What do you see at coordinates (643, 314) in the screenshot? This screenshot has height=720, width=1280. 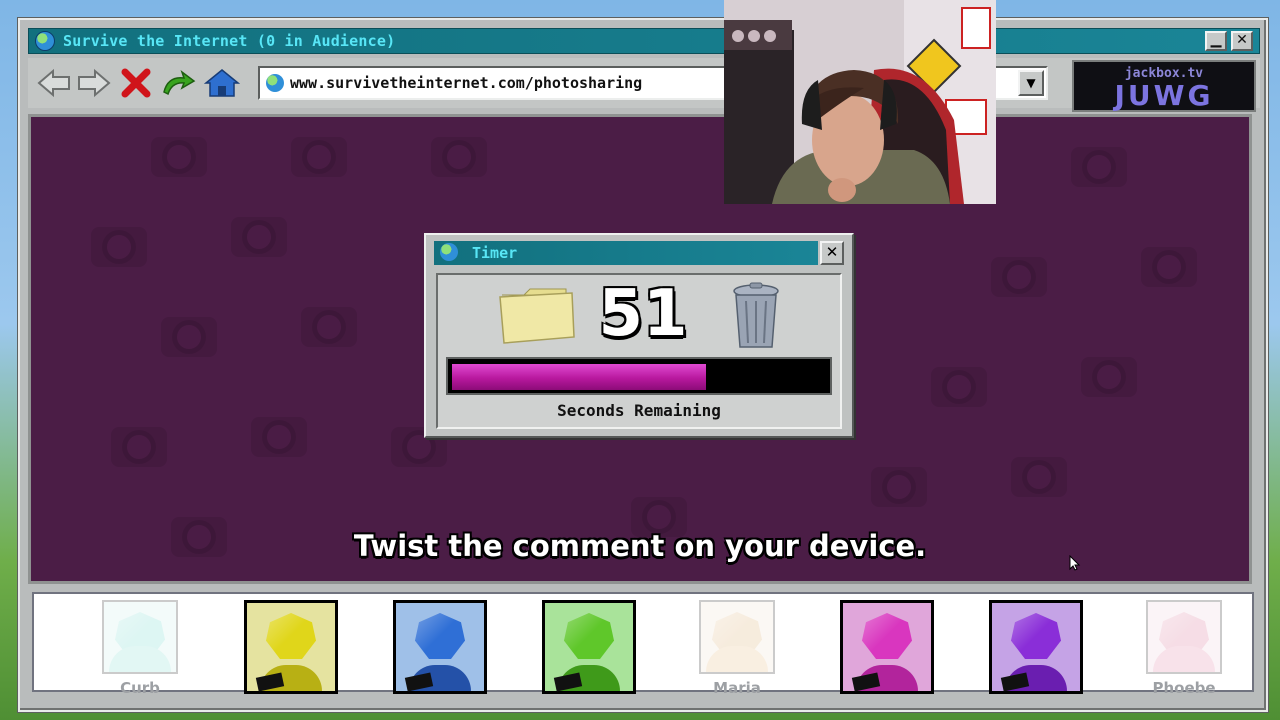 I see `timer-seconds: 51` at bounding box center [643, 314].